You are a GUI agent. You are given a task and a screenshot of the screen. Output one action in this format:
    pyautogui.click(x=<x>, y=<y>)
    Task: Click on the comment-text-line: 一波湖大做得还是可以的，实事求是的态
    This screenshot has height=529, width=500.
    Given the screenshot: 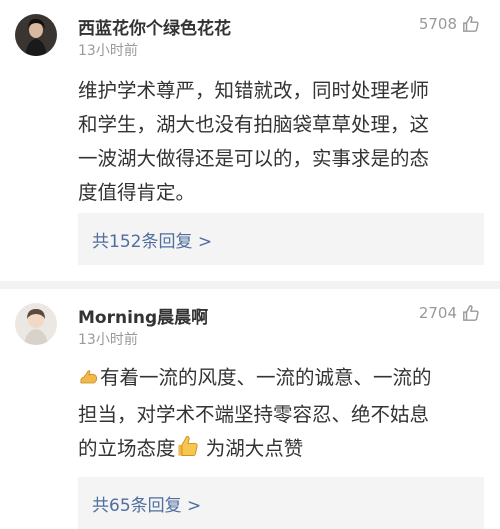 What is the action you would take?
    pyautogui.click(x=254, y=158)
    